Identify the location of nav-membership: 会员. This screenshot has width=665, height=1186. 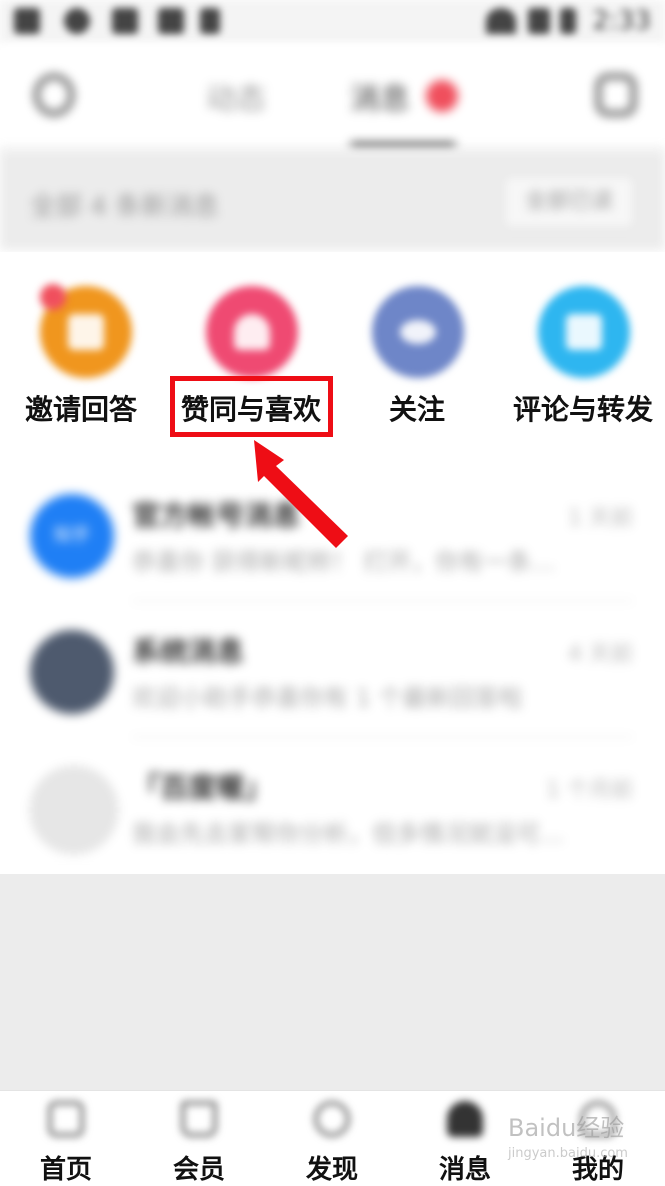
(199, 1138).